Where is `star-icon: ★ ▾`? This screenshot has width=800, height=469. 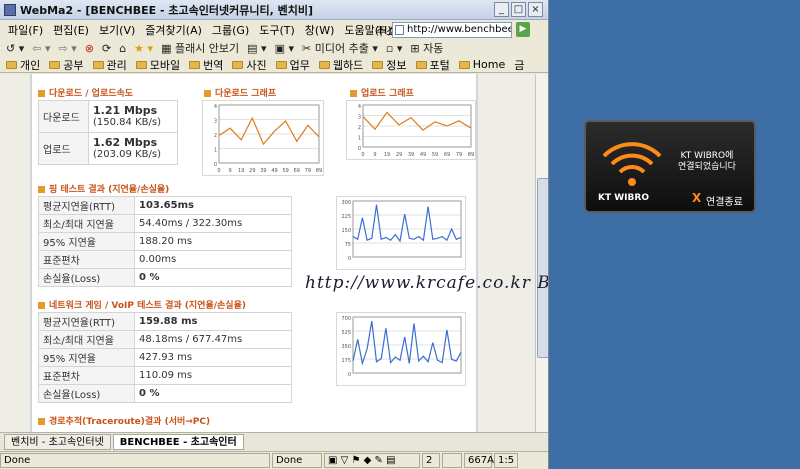 star-icon: ★ ▾ is located at coordinates (143, 48).